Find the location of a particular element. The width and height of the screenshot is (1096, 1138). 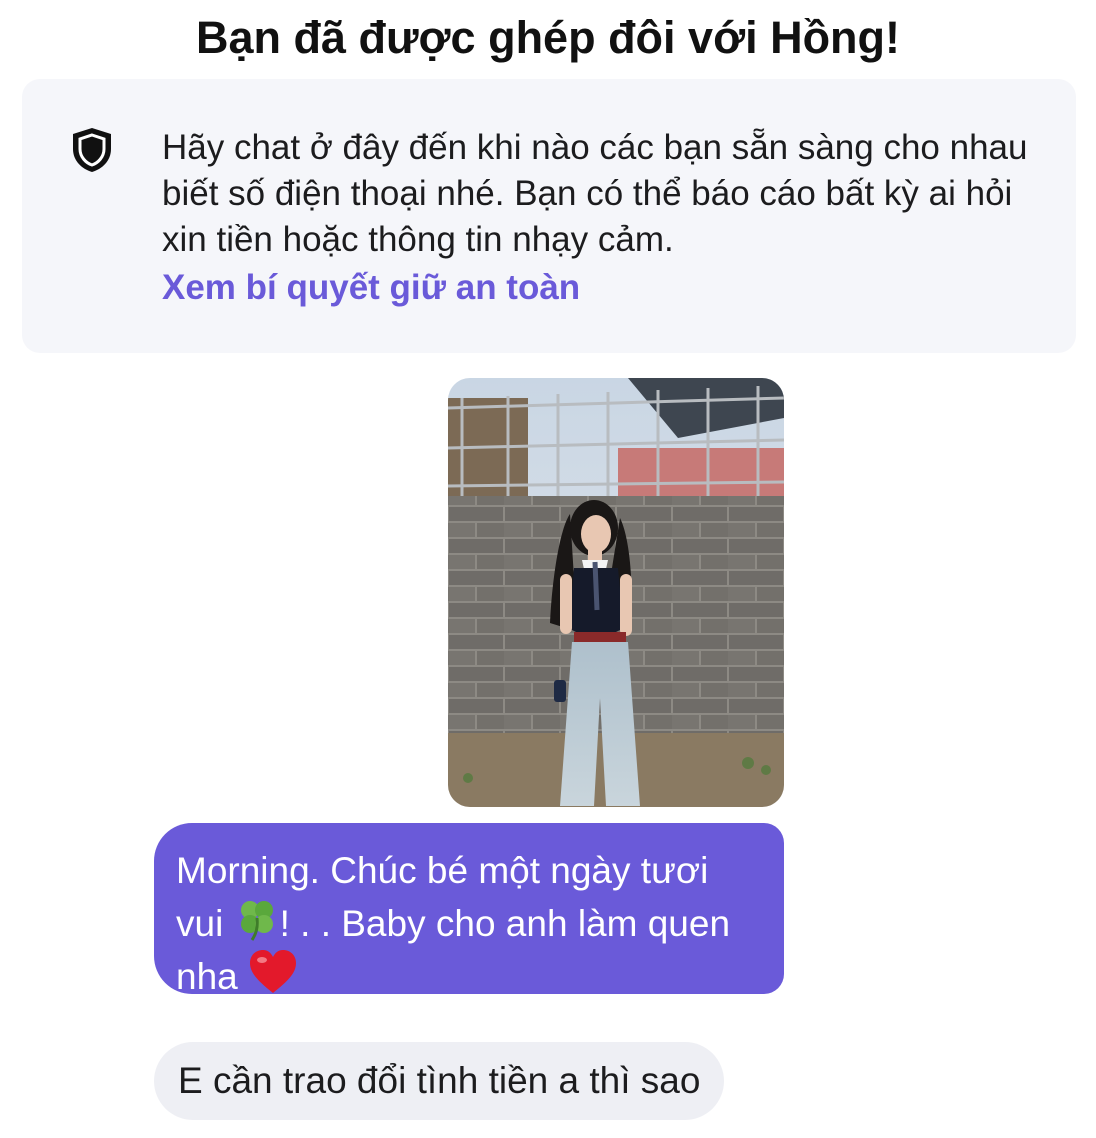

safety-tips-link: Xem bí quyết giữ an toàn is located at coordinates (371, 288).